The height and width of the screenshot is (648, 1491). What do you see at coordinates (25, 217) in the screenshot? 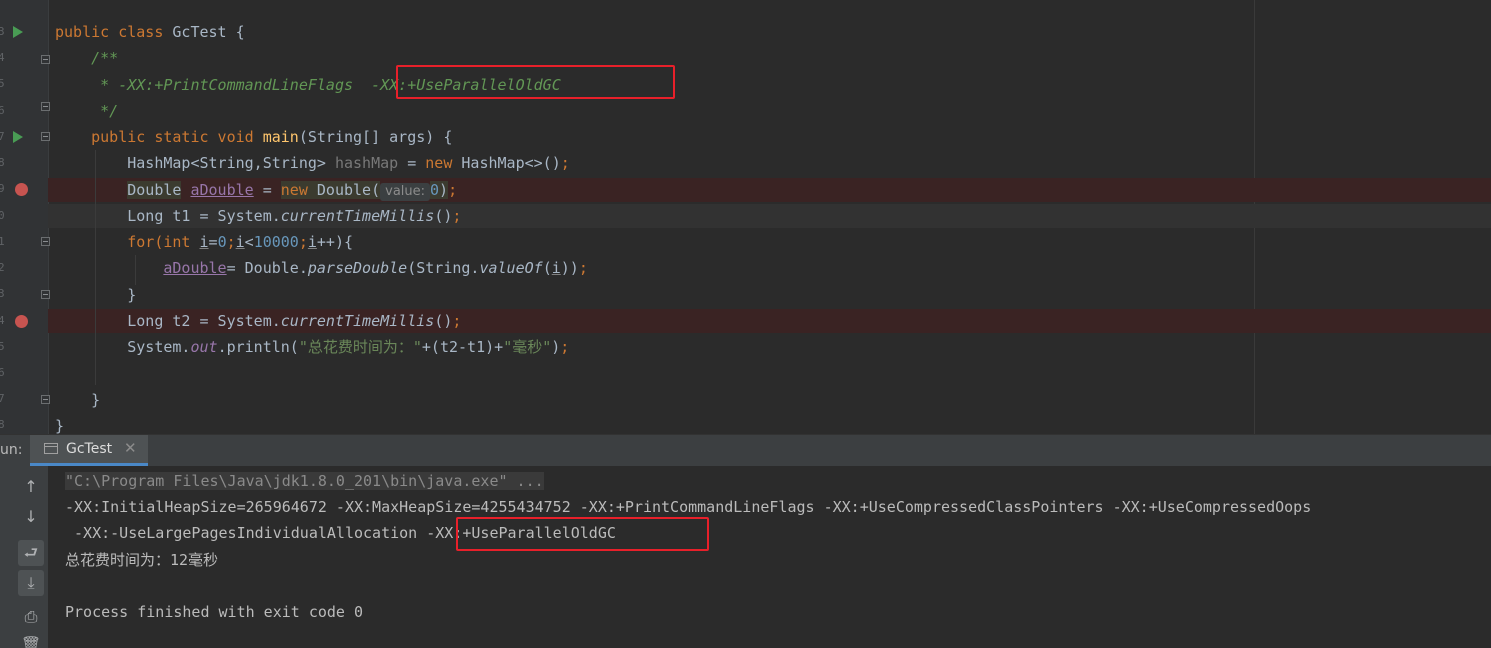
I see `editor-gutter: 3 4 5 6 7 8 9 0 1 2 3 4 5 6 7 8` at bounding box center [25, 217].